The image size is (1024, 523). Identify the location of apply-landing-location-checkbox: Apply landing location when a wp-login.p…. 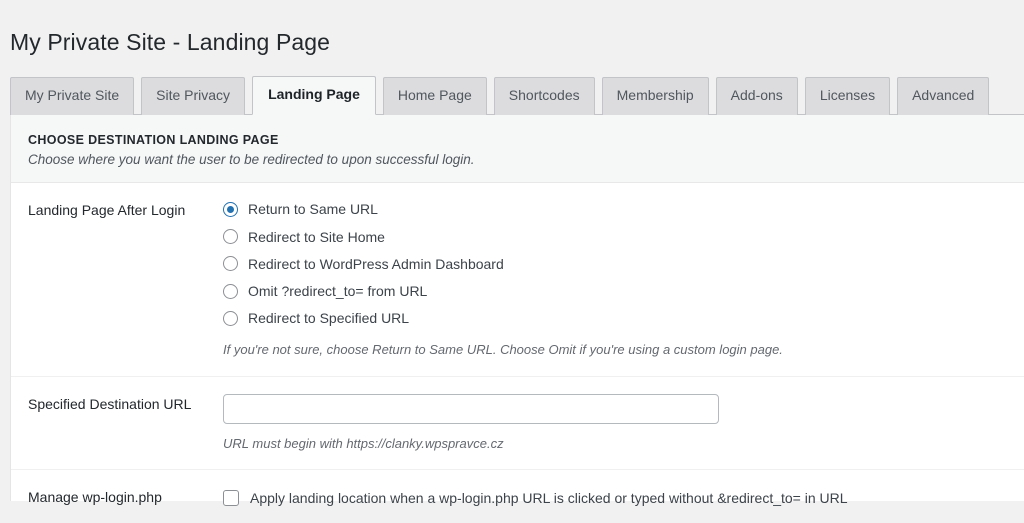
(623, 497).